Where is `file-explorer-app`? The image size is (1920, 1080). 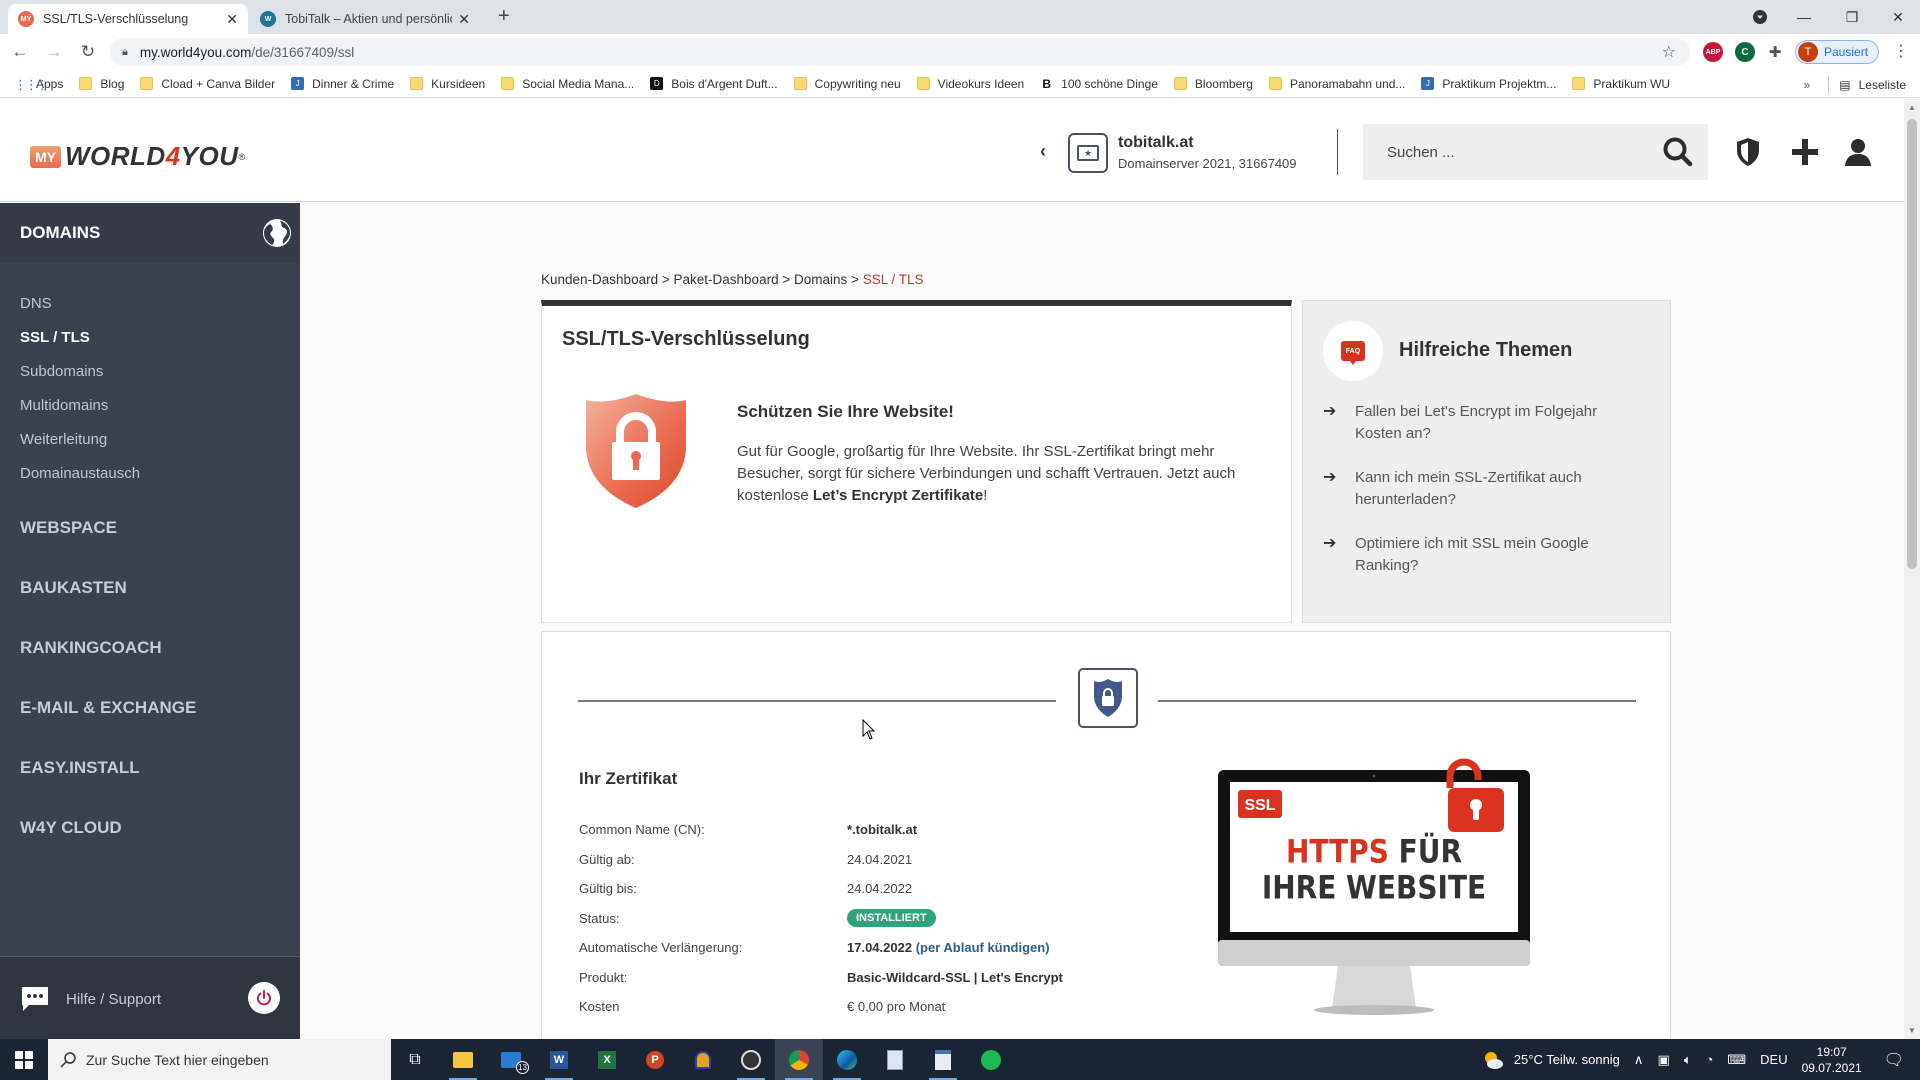 file-explorer-app is located at coordinates (463, 1059).